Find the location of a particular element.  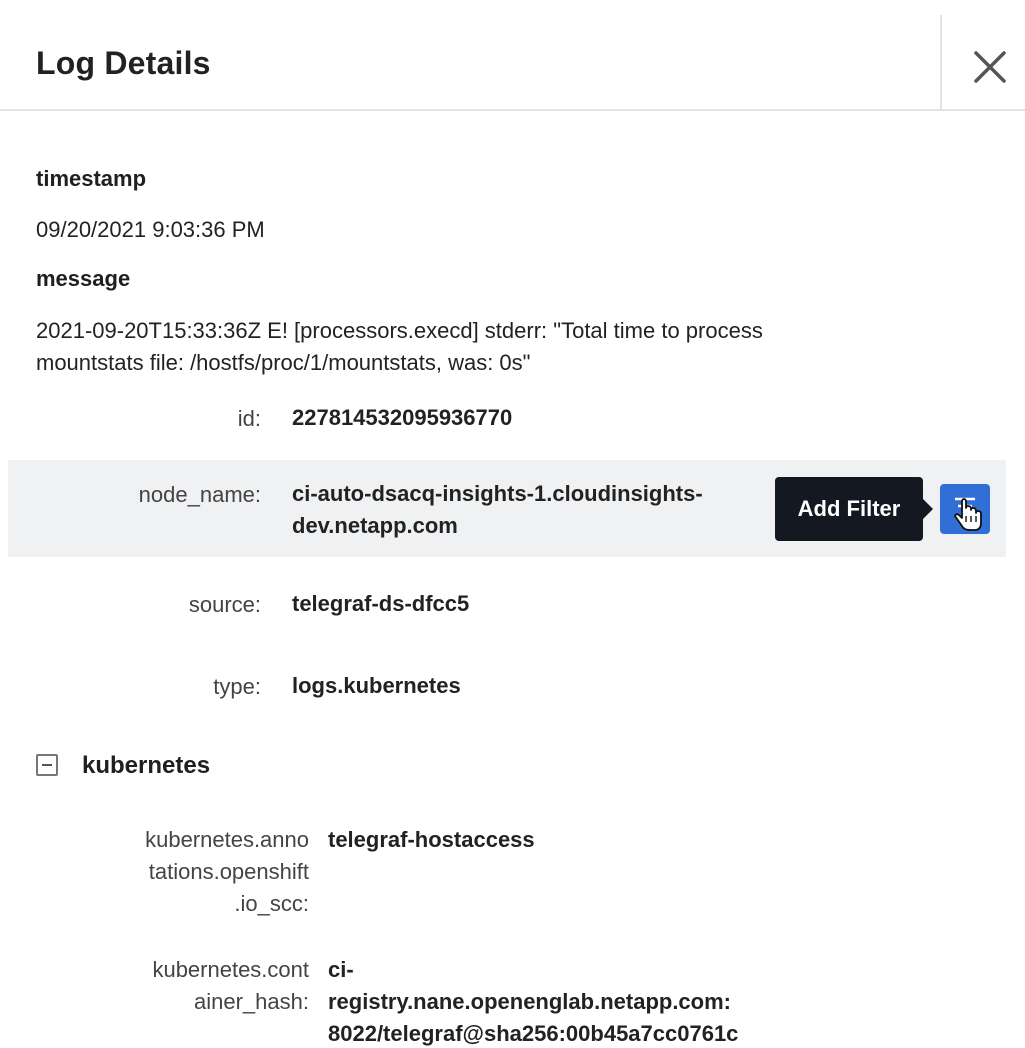

kubernetes-key: kubernetes.cont ainer_hash: is located at coordinates (199, 986).